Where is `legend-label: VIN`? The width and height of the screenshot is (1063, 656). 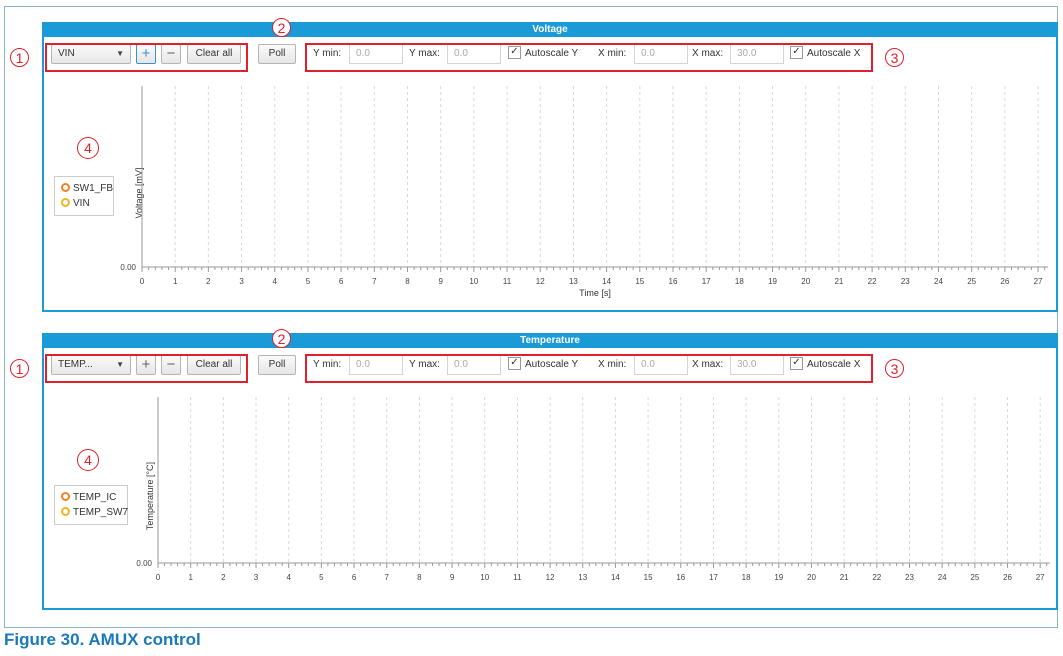 legend-label: VIN is located at coordinates (81, 203).